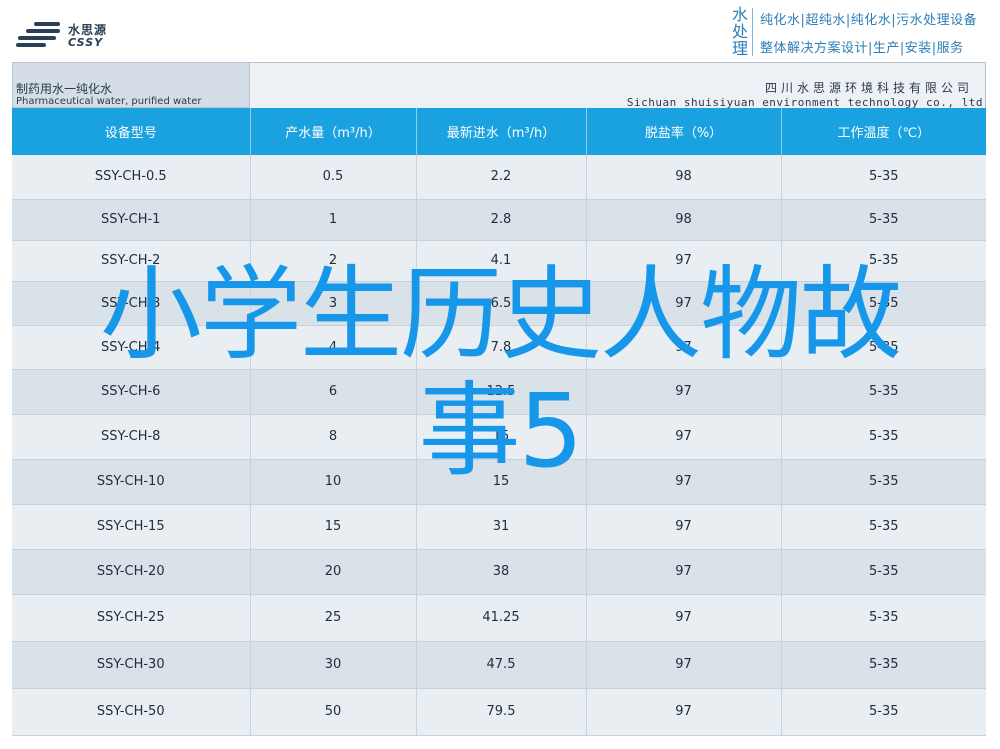 This screenshot has height=749, width=1000. I want to click on cell-model: SSY-CH-6, so click(131, 392).